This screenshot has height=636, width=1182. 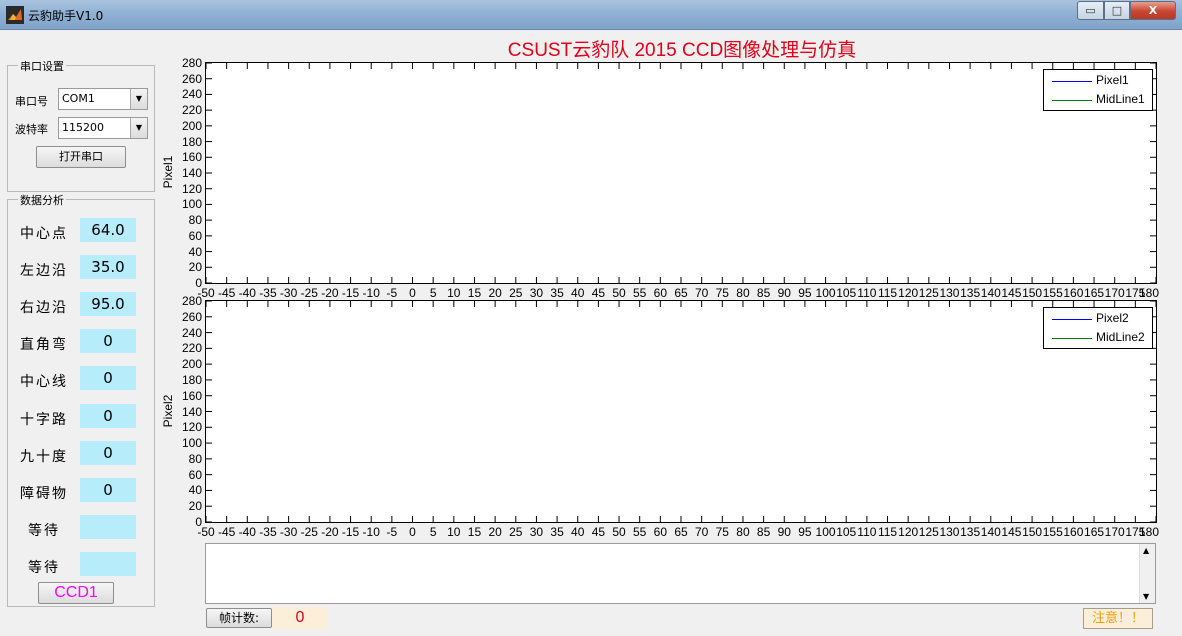 What do you see at coordinates (1072, 319) in the screenshot?
I see `legend-line-pixel2` at bounding box center [1072, 319].